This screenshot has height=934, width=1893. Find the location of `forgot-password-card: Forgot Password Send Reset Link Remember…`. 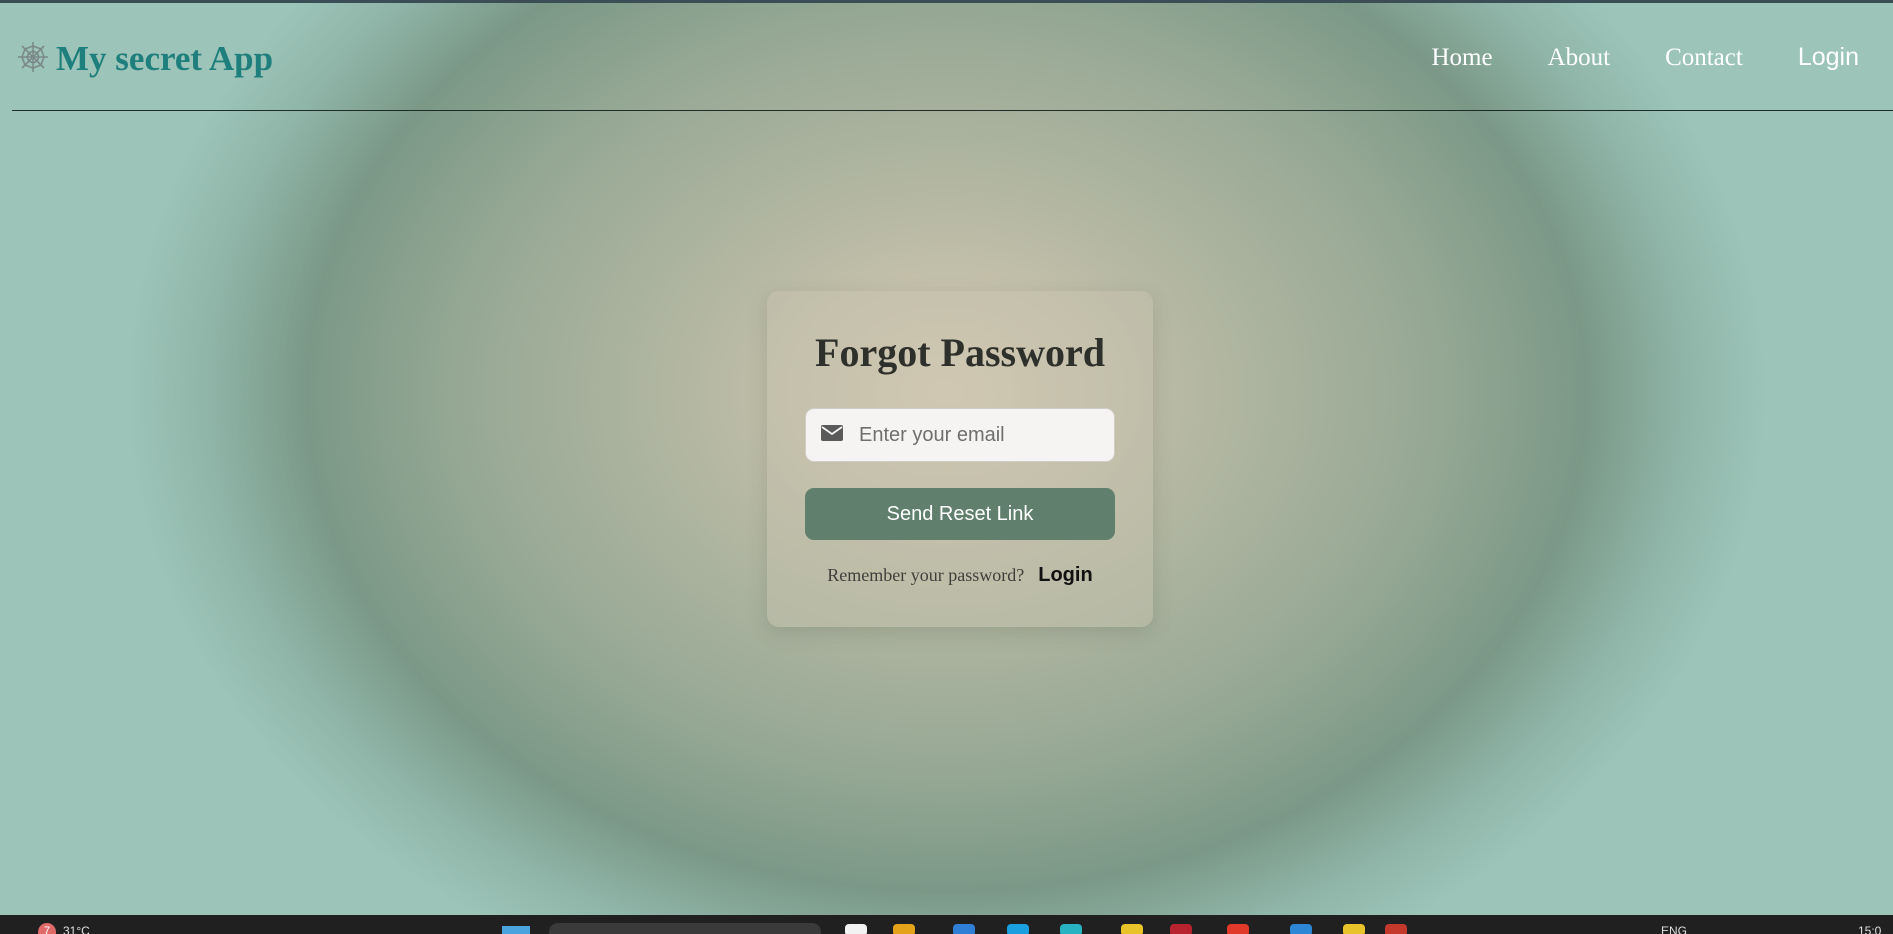

forgot-password-card: Forgot Password Send Reset Link Remember… is located at coordinates (960, 459).